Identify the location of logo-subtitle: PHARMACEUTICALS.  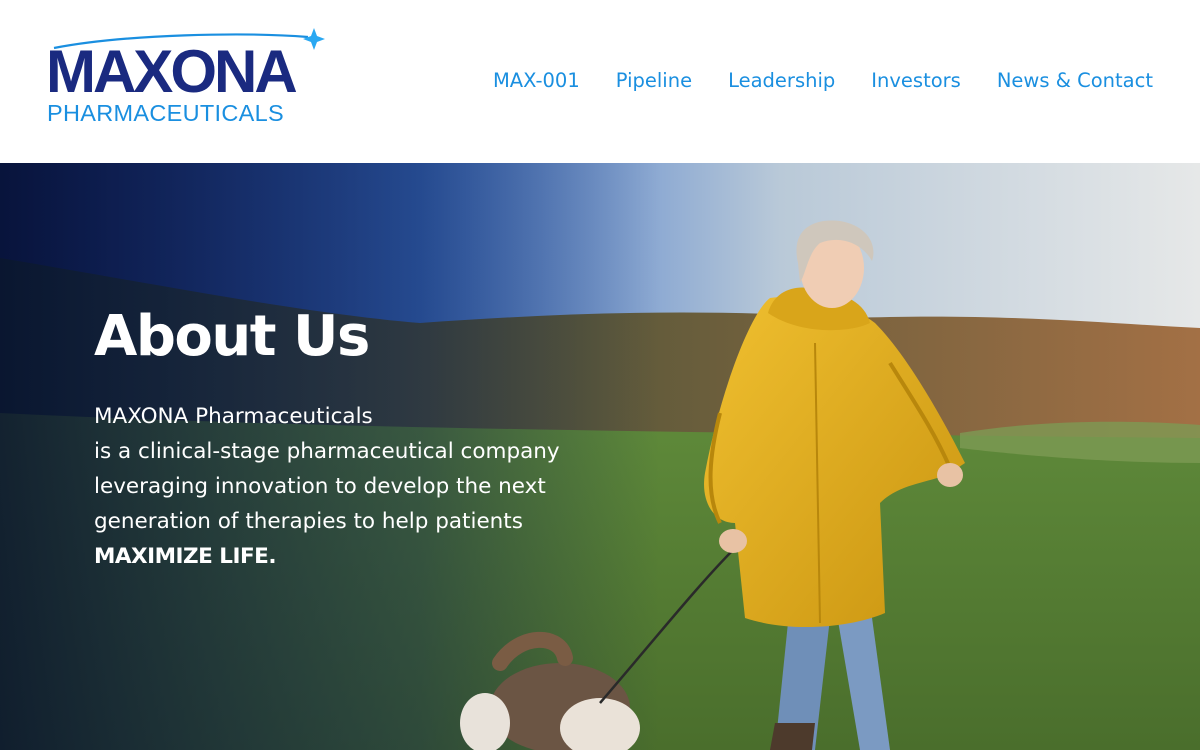
(165, 113).